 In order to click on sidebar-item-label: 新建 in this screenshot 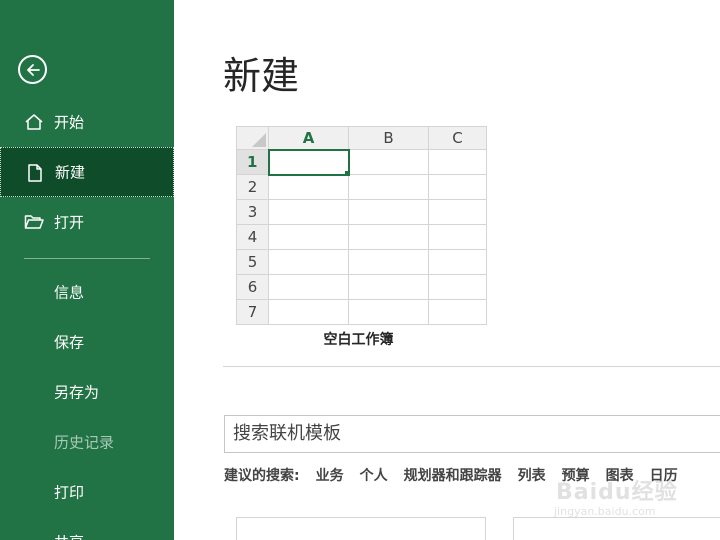, I will do `click(70, 172)`.